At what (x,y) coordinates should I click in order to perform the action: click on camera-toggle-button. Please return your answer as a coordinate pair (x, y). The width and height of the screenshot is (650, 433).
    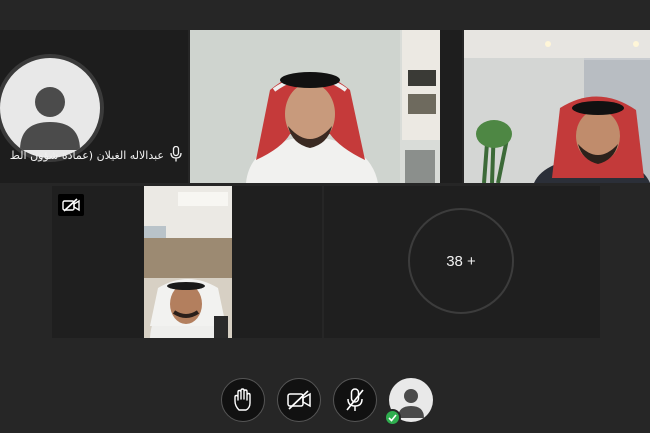
    Looking at the image, I should click on (299, 400).